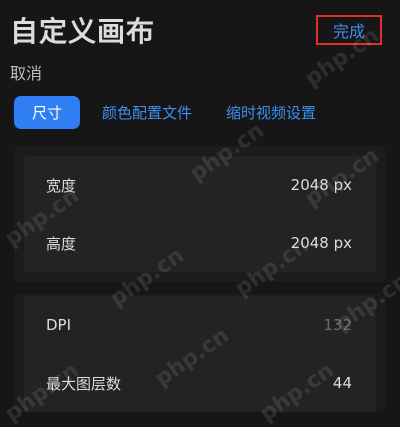 The width and height of the screenshot is (400, 427). Describe the element at coordinates (83, 31) in the screenshot. I see `page-title: 自定义画布` at that location.